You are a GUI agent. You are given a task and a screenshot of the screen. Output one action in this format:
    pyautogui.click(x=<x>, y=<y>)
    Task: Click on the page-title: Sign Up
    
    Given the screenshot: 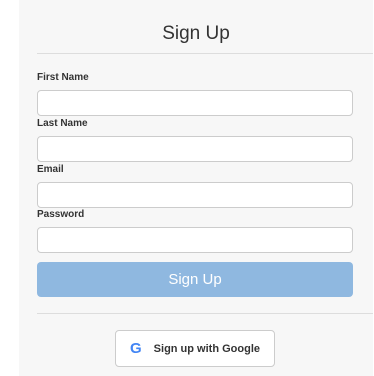 What is the action you would take?
    pyautogui.click(x=196, y=33)
    